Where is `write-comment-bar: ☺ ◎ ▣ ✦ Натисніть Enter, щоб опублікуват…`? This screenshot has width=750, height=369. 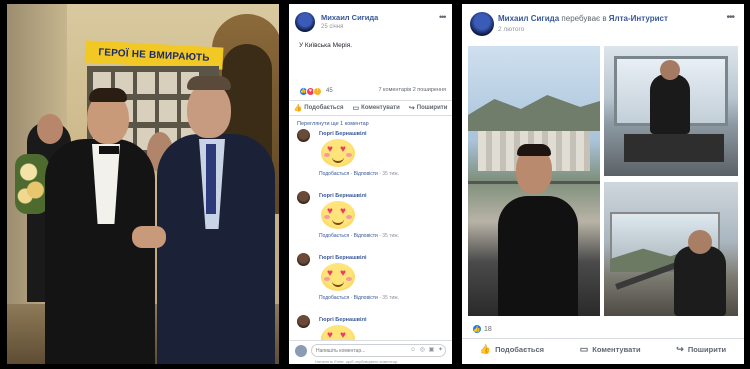
write-comment-bar: ☺ ◎ ▣ ✦ Натисніть Enter, щоб опублікуват… is located at coordinates (370, 352).